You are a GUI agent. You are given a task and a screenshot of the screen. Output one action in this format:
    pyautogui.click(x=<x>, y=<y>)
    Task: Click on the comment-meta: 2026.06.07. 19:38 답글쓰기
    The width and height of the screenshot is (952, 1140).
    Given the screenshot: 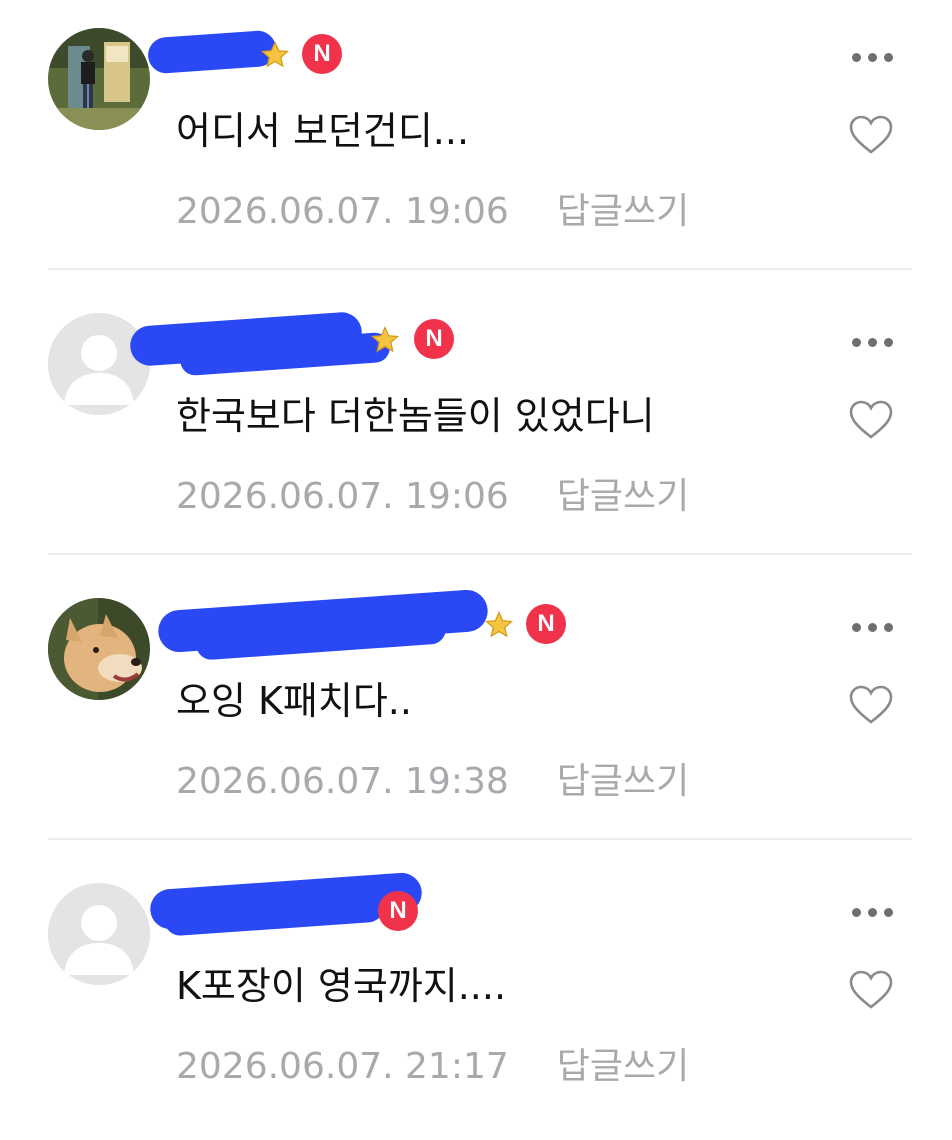 What is the action you would take?
    pyautogui.click(x=432, y=778)
    